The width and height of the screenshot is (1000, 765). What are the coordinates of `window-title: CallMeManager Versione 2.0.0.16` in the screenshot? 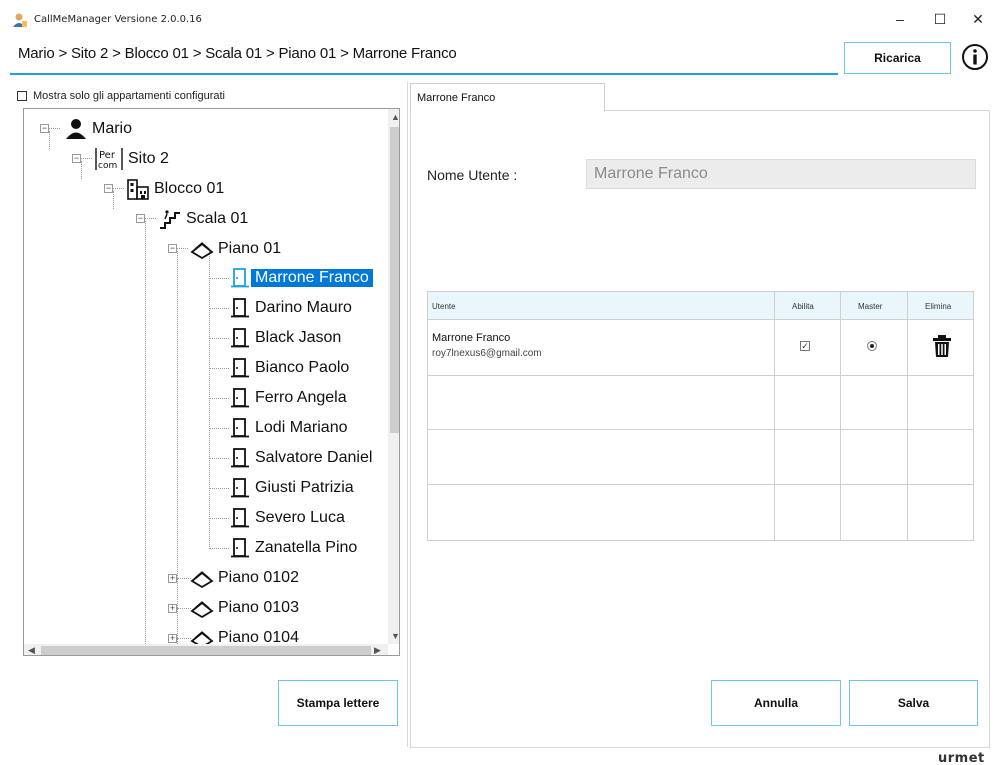 It's located at (118, 19).